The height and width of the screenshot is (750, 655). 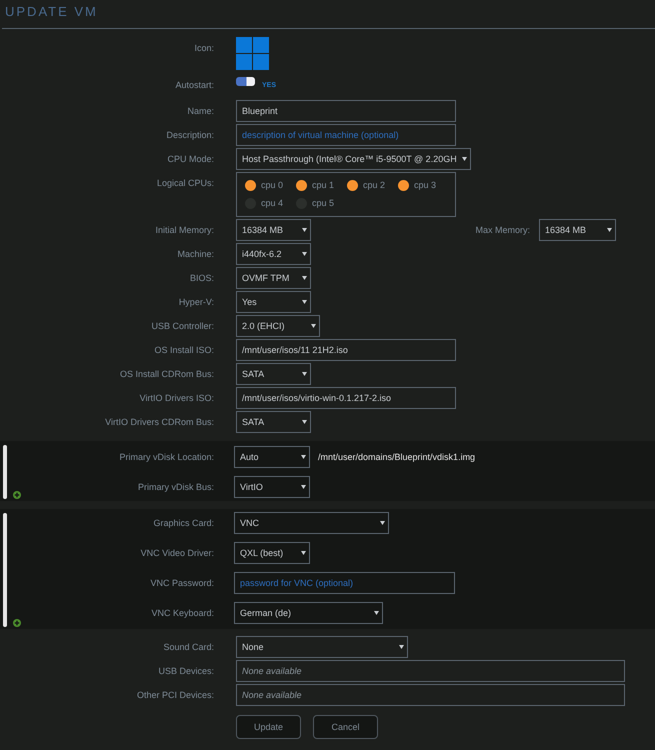 I want to click on panel-edge-bar, so click(x=5, y=472).